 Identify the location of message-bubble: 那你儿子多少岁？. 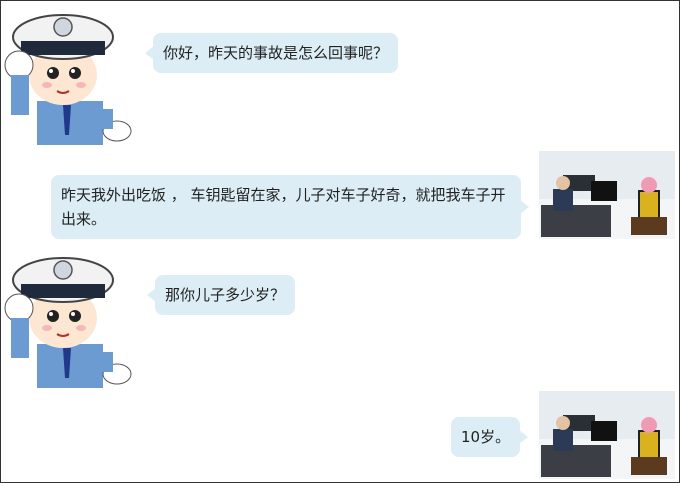
(221, 295).